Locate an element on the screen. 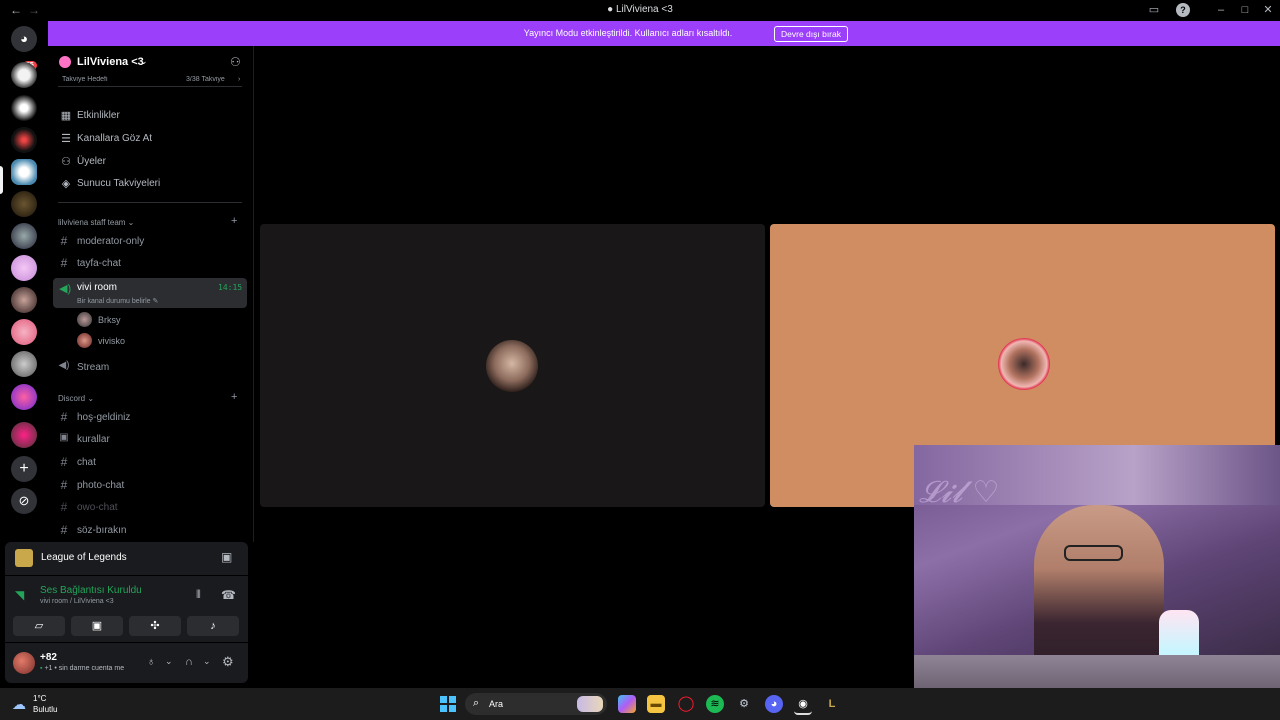 The height and width of the screenshot is (720, 1280). soundboard-button: ♪ is located at coordinates (213, 626).